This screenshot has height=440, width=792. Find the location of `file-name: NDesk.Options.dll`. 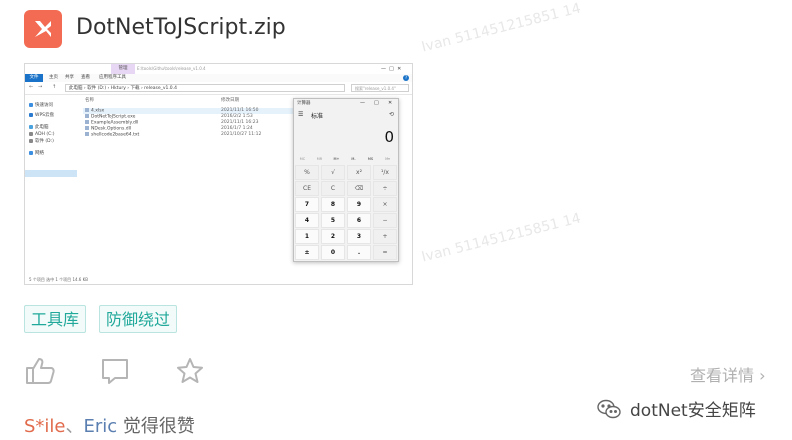

file-name: NDesk.Options.dll is located at coordinates (111, 129).